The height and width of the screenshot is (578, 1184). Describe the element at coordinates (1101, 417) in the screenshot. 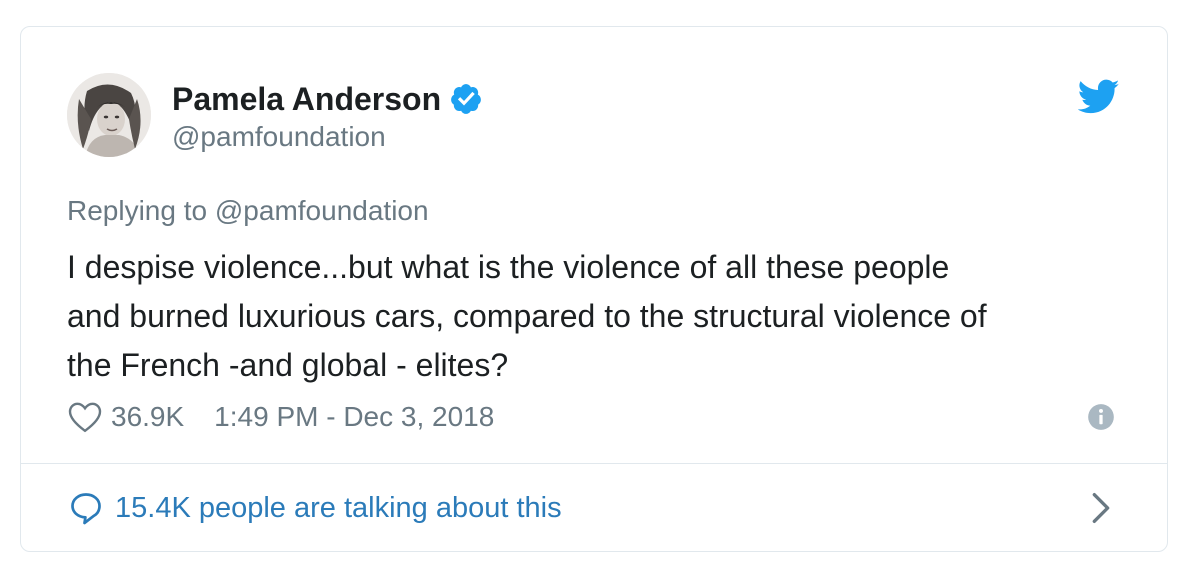

I see `info-icon` at that location.